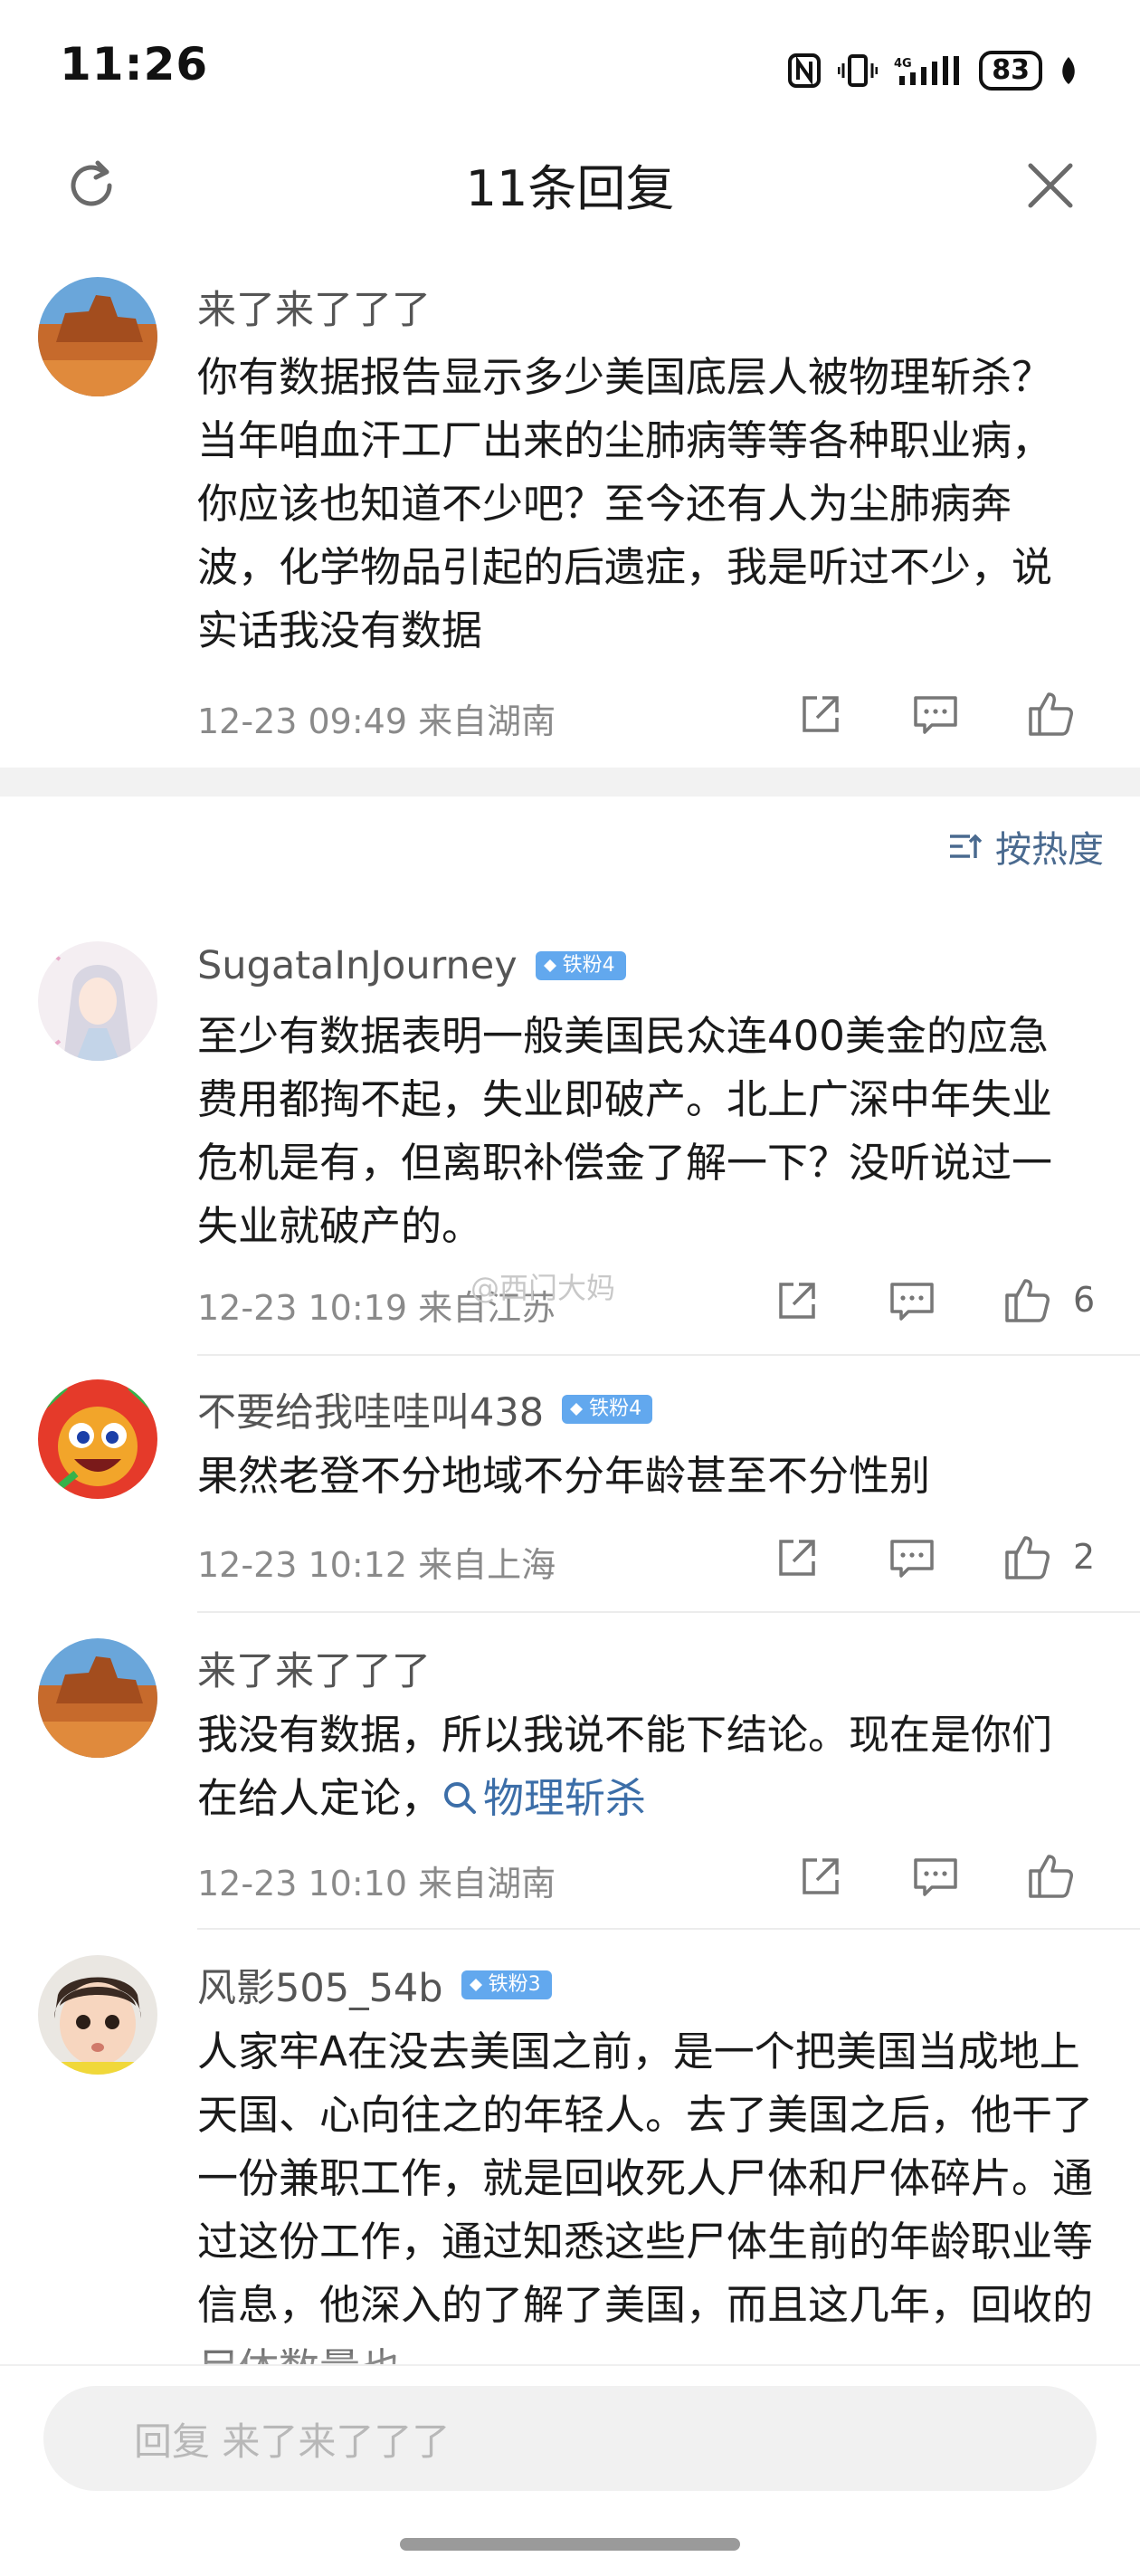  I want to click on badge-label: 铁粉3, so click(515, 1984).